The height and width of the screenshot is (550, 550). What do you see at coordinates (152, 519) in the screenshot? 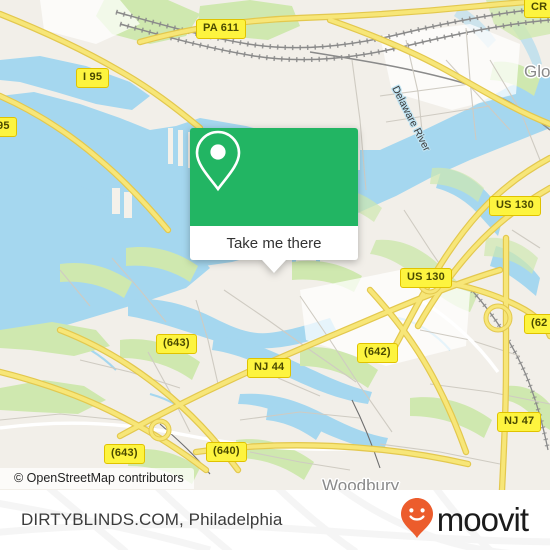
I see `page-title: DIRTYBLINDS.COM, Philadelphia` at bounding box center [152, 519].